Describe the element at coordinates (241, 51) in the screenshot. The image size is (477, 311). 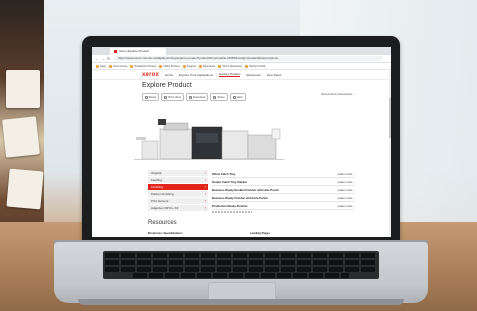
I see `browser-tab-bar: Xerox Explore Product` at that location.